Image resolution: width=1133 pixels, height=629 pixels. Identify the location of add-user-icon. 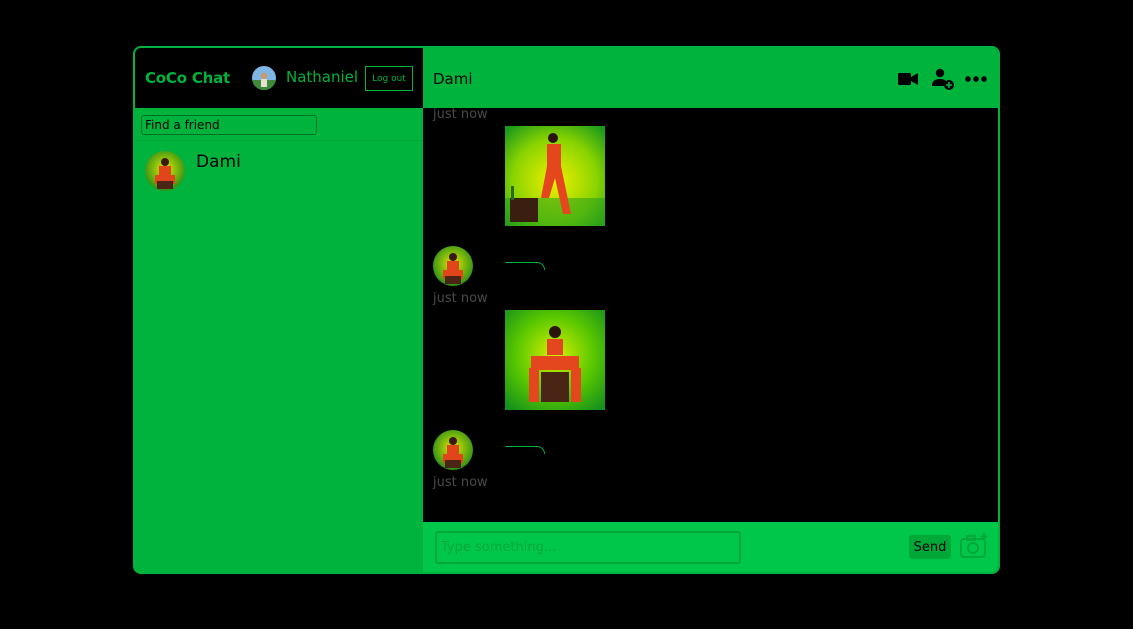
(943, 79).